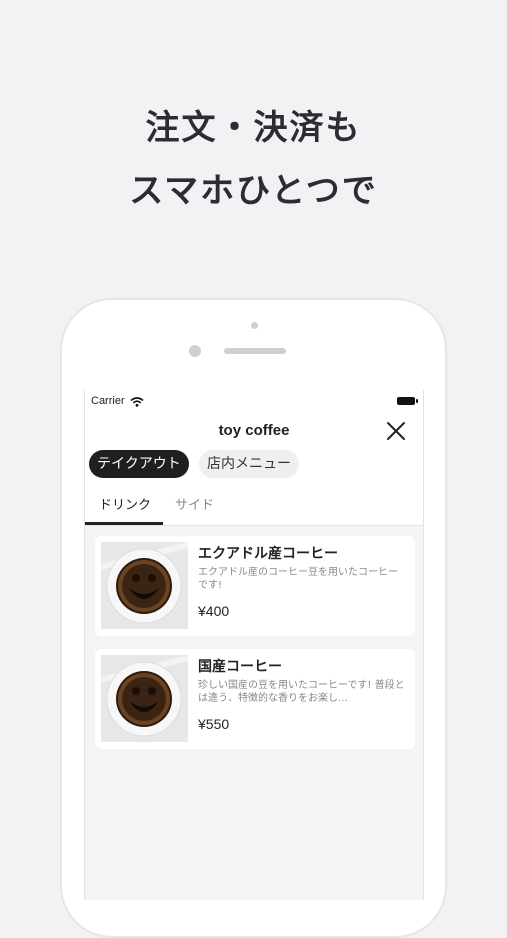  Describe the element at coordinates (125, 503) in the screenshot. I see `tab-drink: ドリンク` at that location.